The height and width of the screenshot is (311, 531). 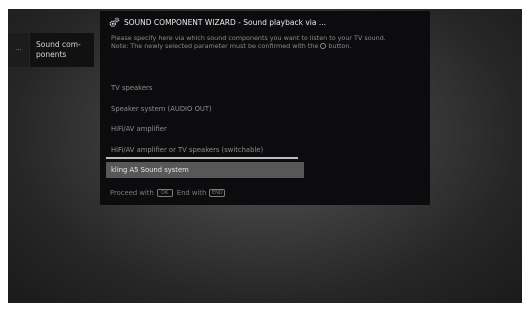 I want to click on option-kling-a5-sound-system: kling A5 Sound system, so click(x=205, y=170).